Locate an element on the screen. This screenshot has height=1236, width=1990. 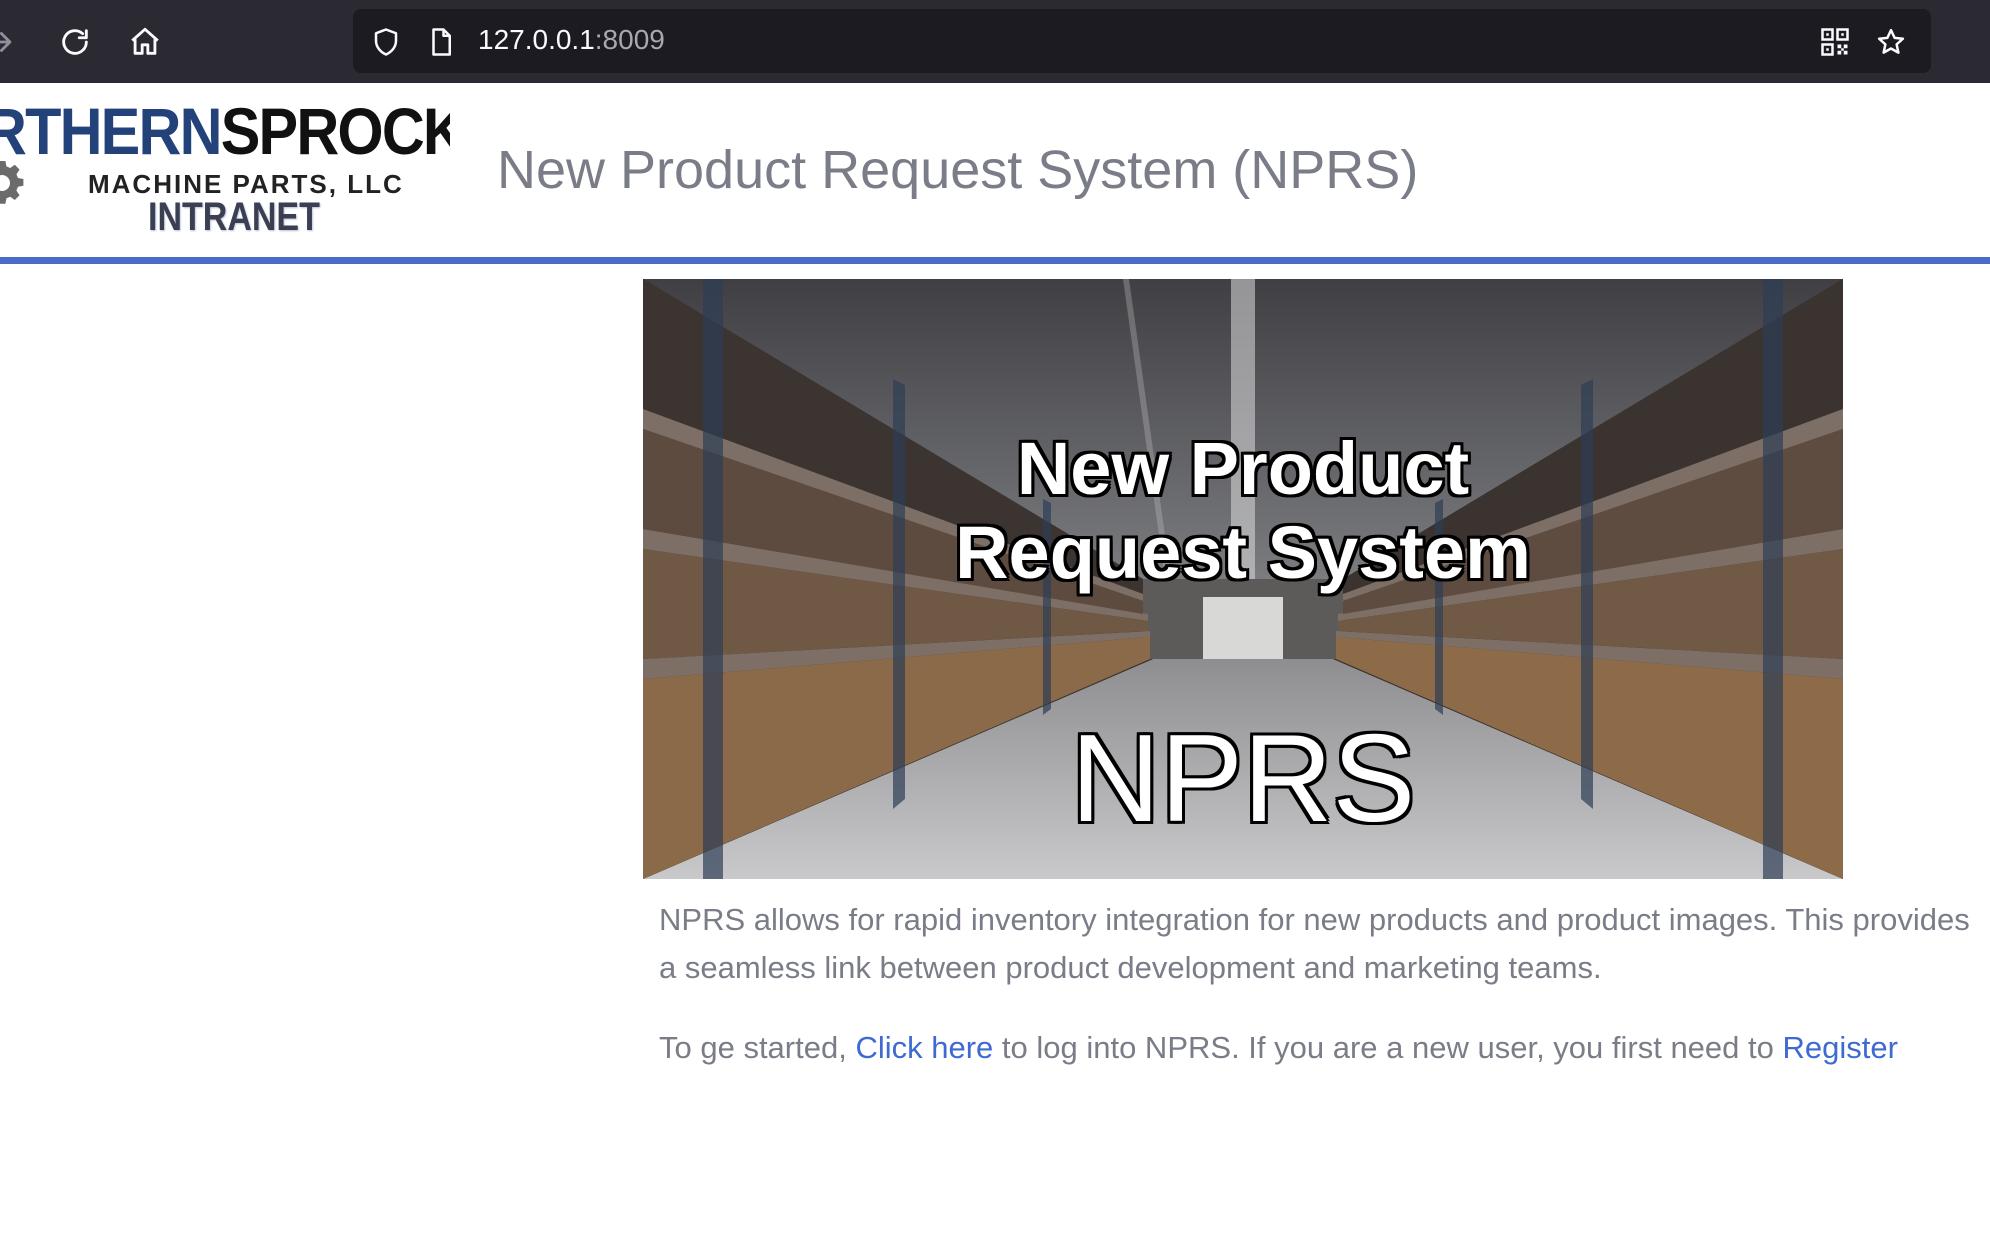
hero-heading: New Product Request System is located at coordinates (1243, 511).